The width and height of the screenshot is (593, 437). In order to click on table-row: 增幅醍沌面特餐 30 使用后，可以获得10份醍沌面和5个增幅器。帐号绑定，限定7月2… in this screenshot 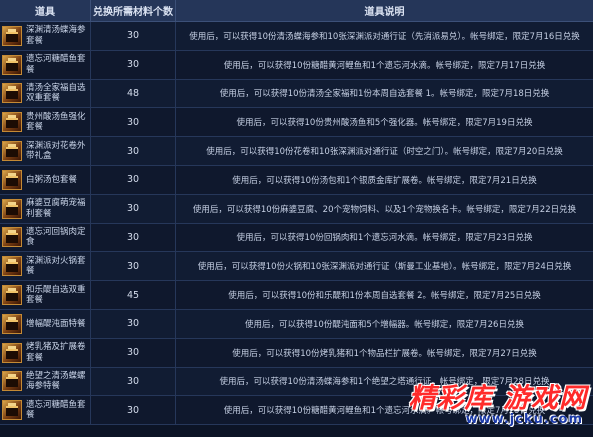, I will do `click(296, 324)`.